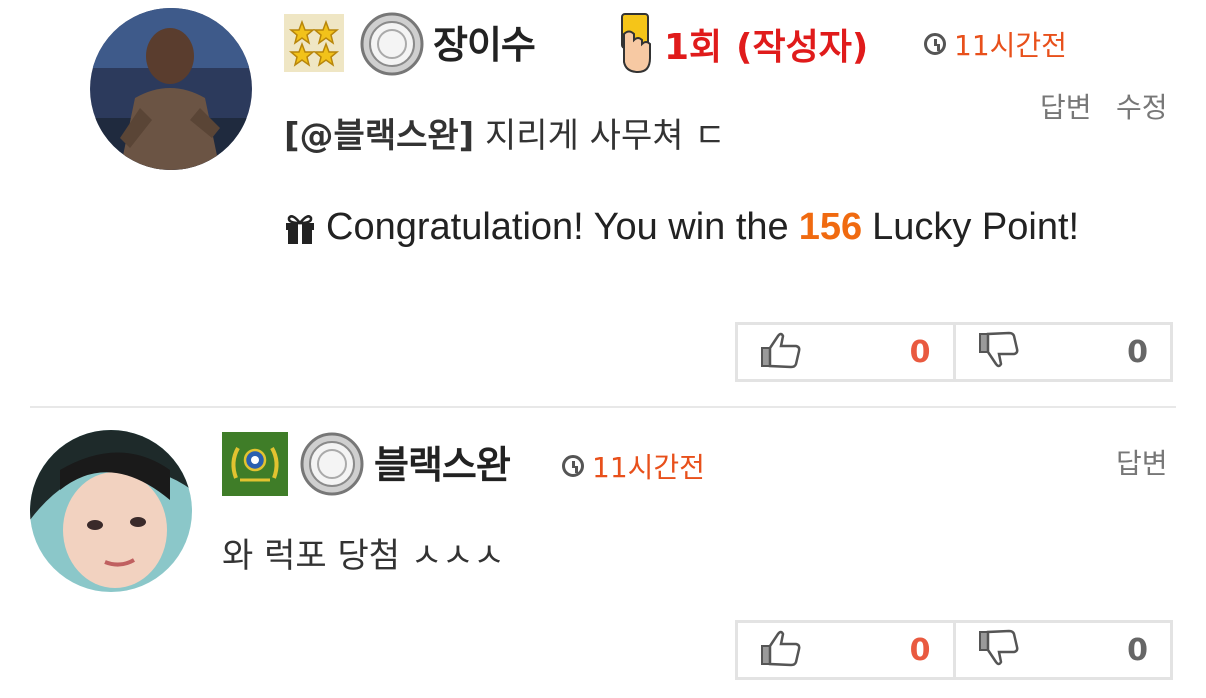  Describe the element at coordinates (633, 43) in the screenshot. I see `pointing-hand-icon` at that location.